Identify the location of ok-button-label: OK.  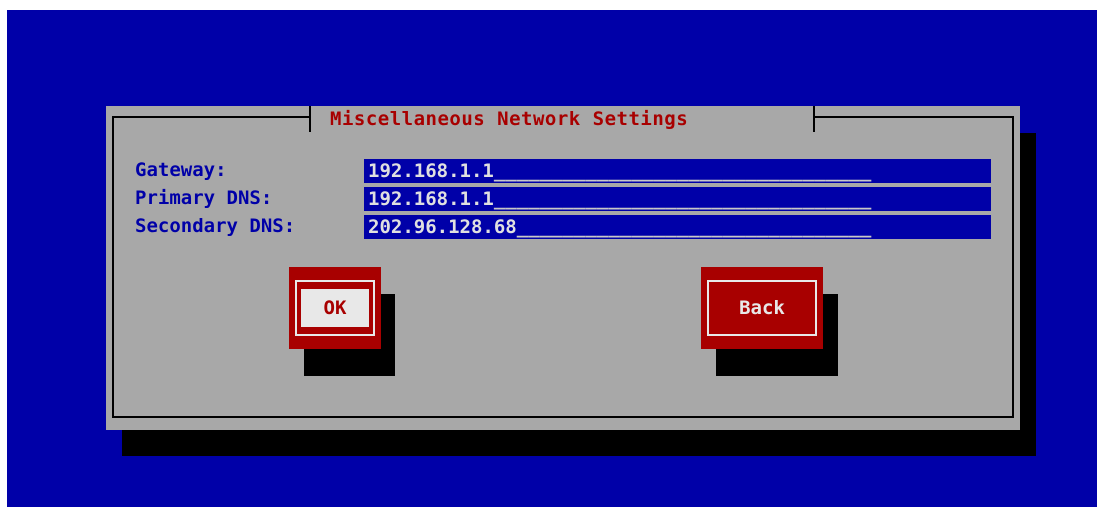
(335, 308).